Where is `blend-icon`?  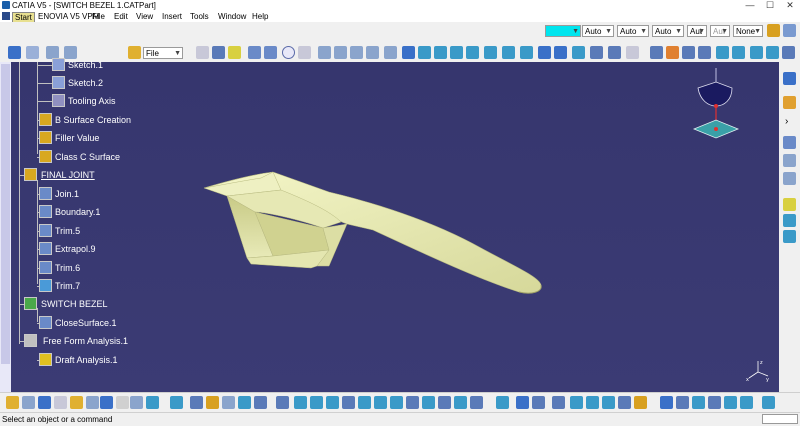 blend-icon is located at coordinates (356, 52).